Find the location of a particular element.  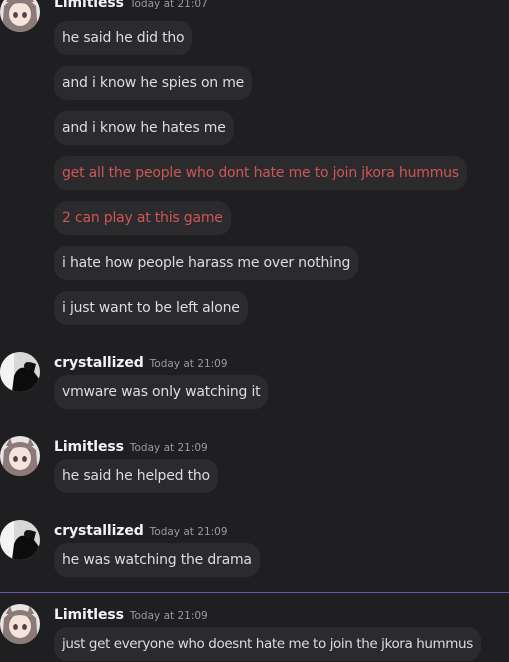

message-bubble: i hate how people harass me over nothing is located at coordinates (206, 263).